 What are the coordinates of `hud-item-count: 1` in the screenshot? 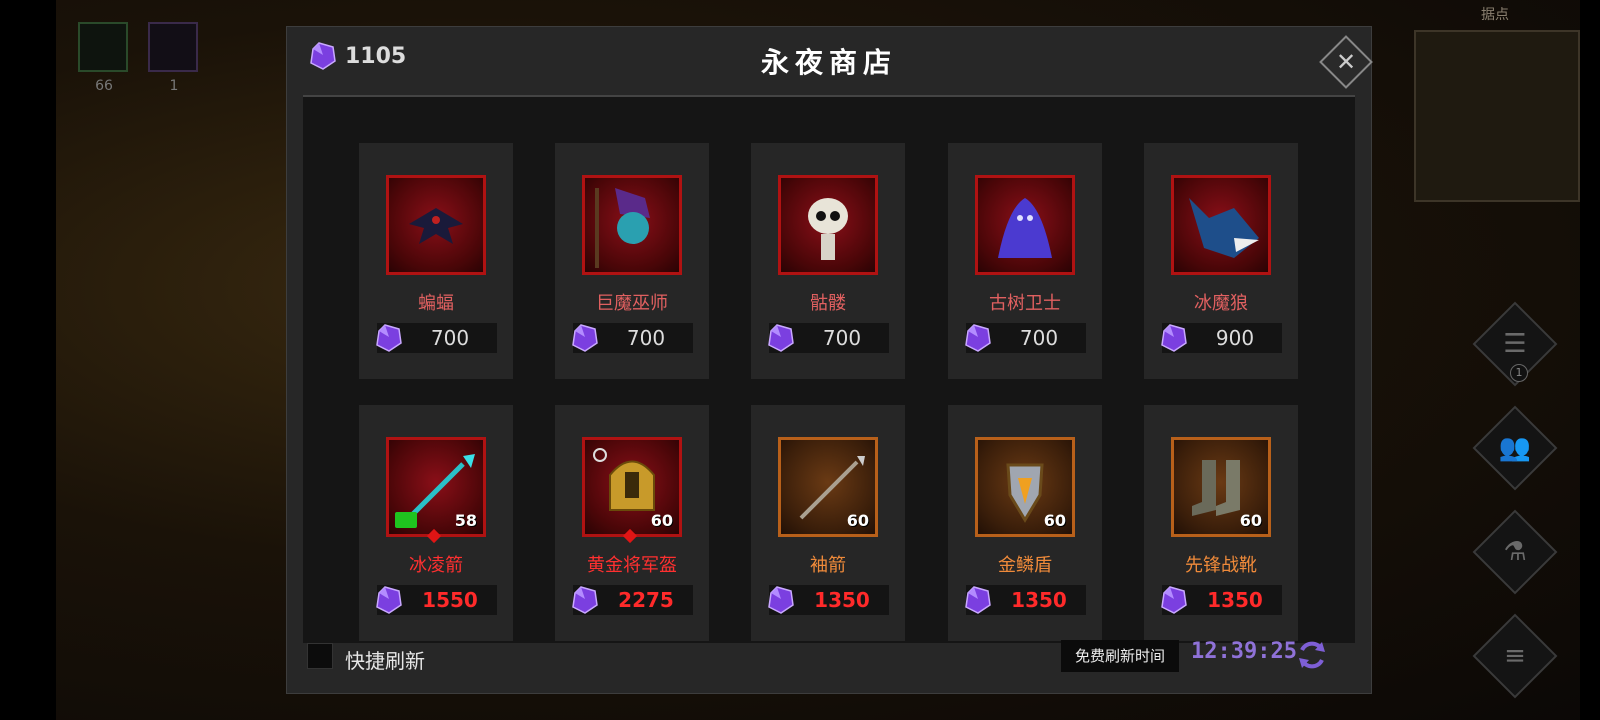 It's located at (174, 86).